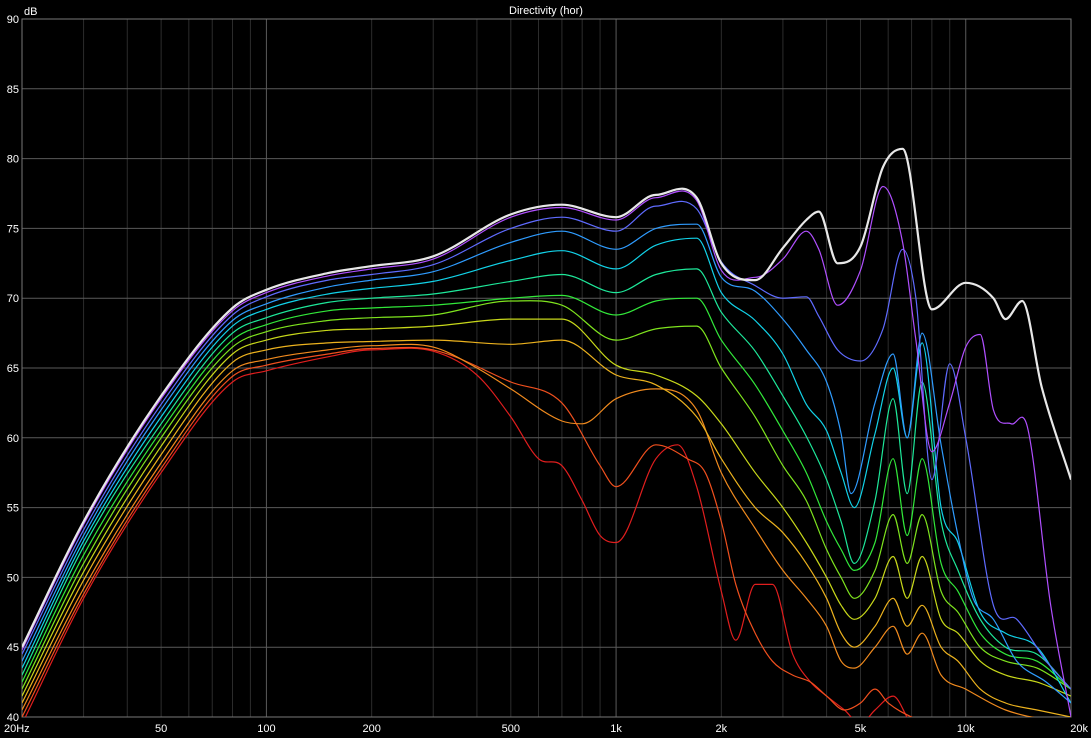 The height and width of the screenshot is (738, 1091). Describe the element at coordinates (371, 729) in the screenshot. I see `x-tick-label: 200` at that location.